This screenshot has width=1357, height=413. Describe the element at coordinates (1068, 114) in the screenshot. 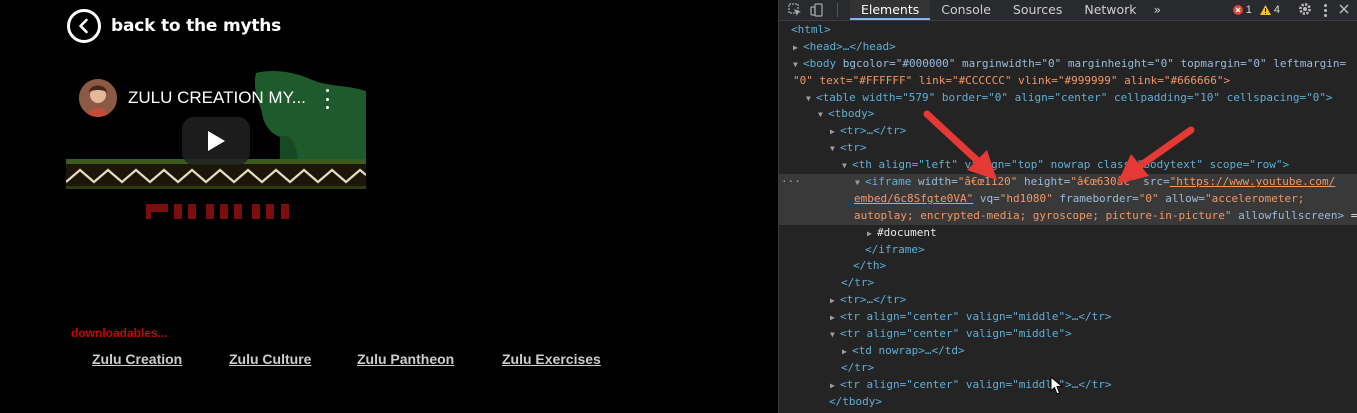

I see `dom-node: ▼ <tbody>` at that location.